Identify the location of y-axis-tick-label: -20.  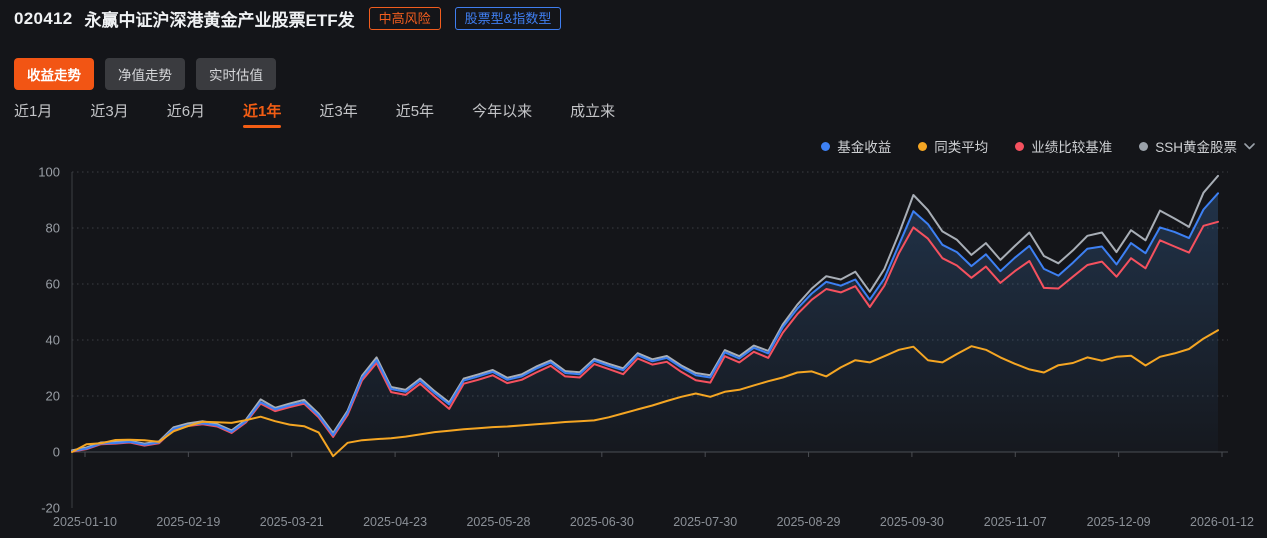
(50, 508).